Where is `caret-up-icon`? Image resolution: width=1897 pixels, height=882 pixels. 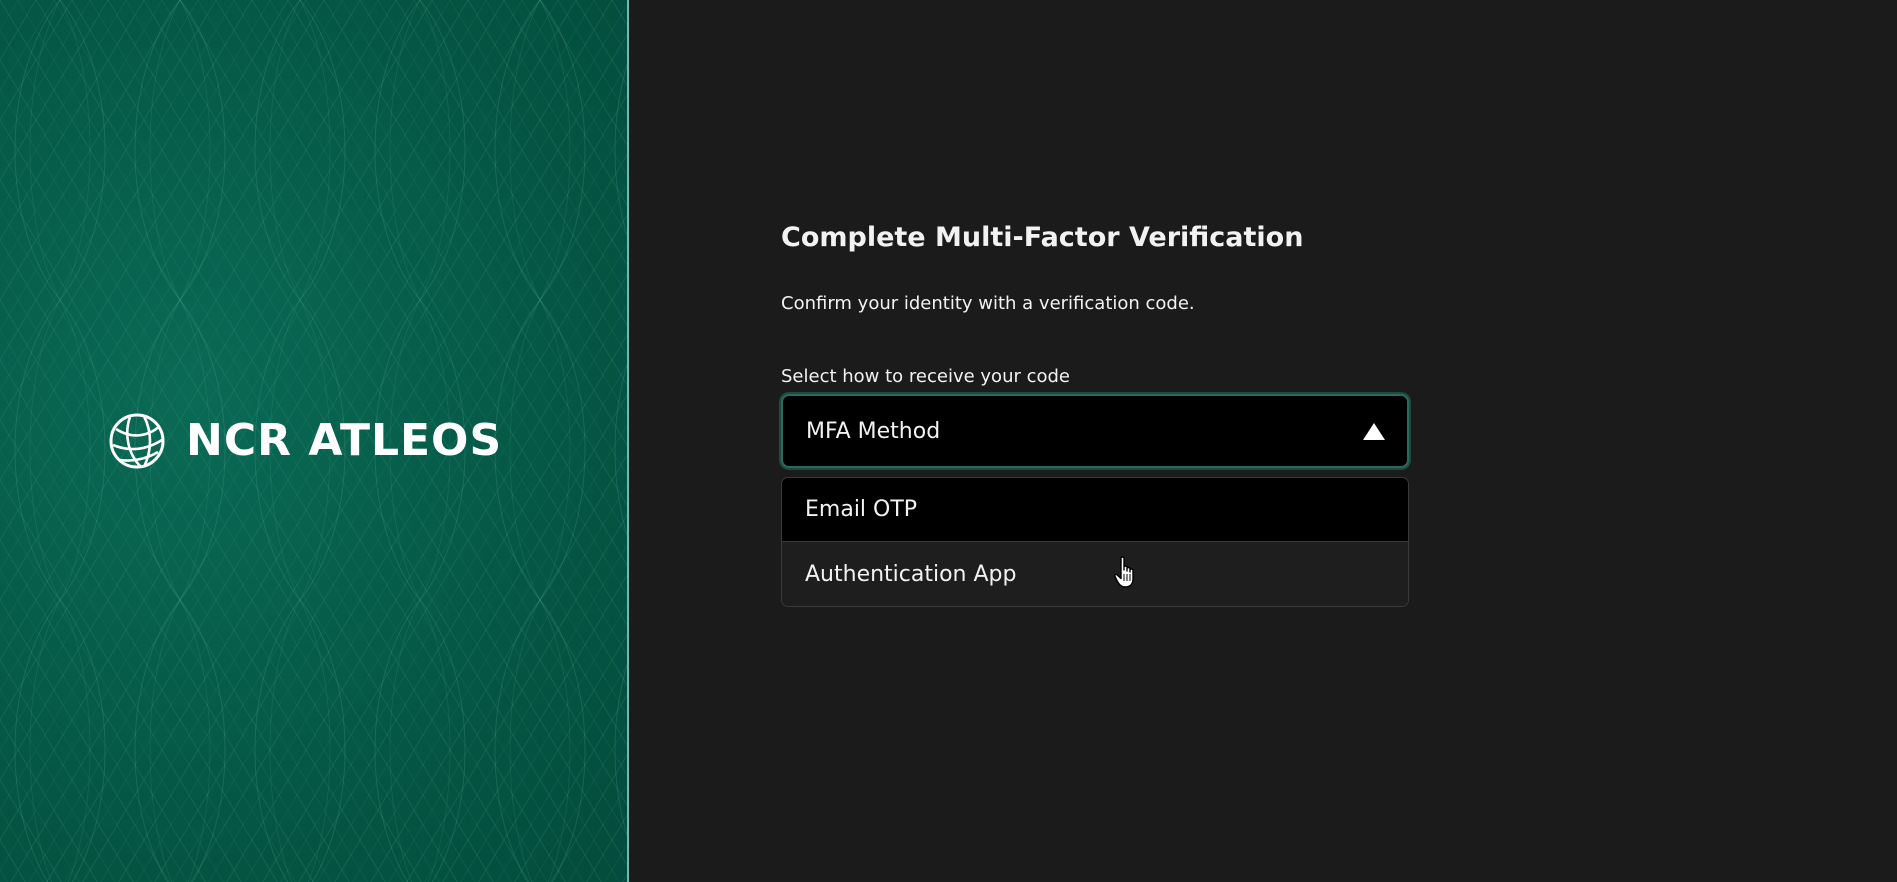
caret-up-icon is located at coordinates (1374, 431).